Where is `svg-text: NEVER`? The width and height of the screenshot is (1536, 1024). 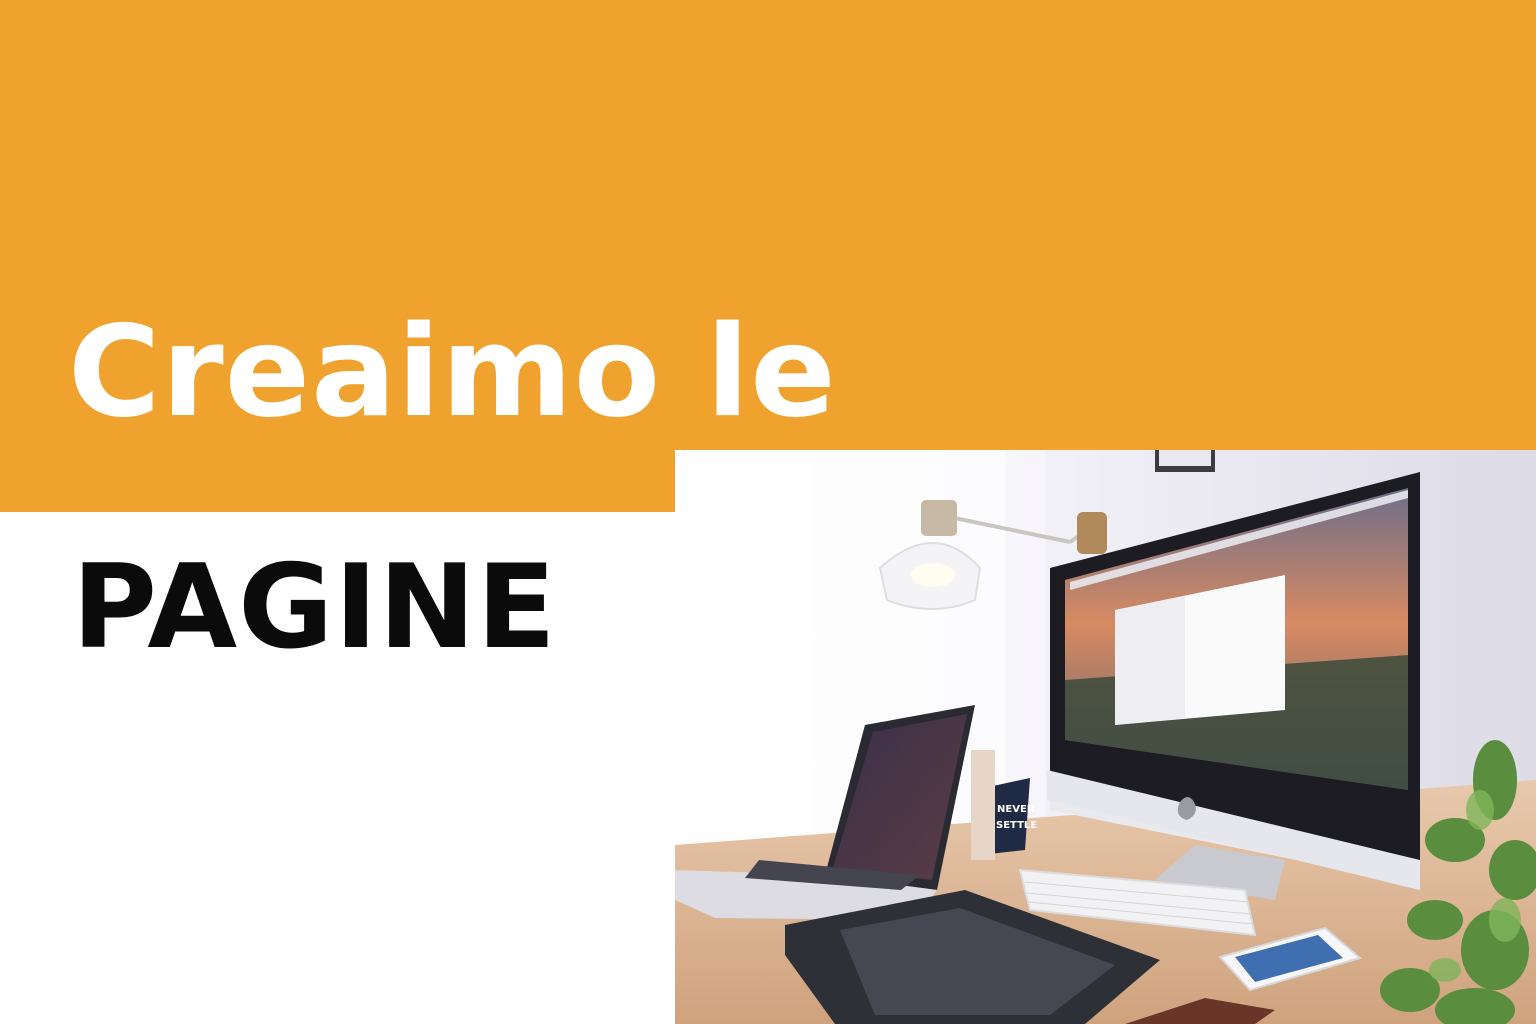
svg-text: NEVER is located at coordinates (1016, 809).